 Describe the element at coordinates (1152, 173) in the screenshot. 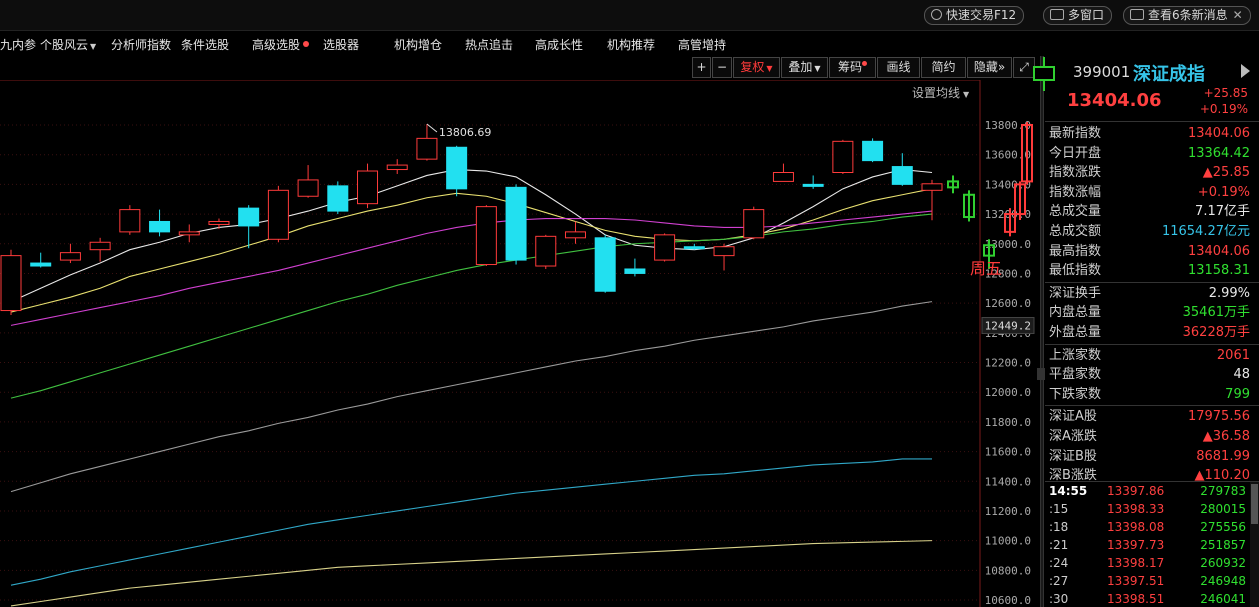

I see `stat-row: 指数涨跌 ▲25.85` at that location.